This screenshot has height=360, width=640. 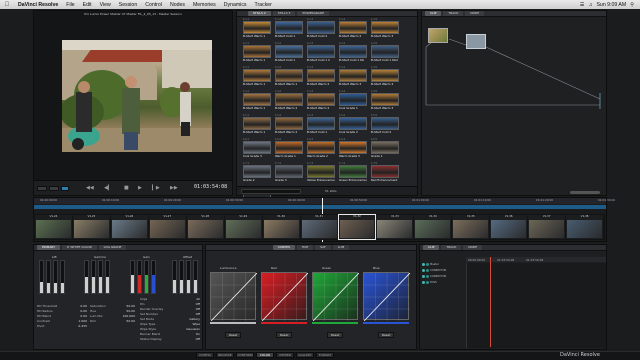 What do you see at coordinates (632, 5) in the screenshot?
I see `spotlight-search-icon: ⚲` at bounding box center [632, 5].